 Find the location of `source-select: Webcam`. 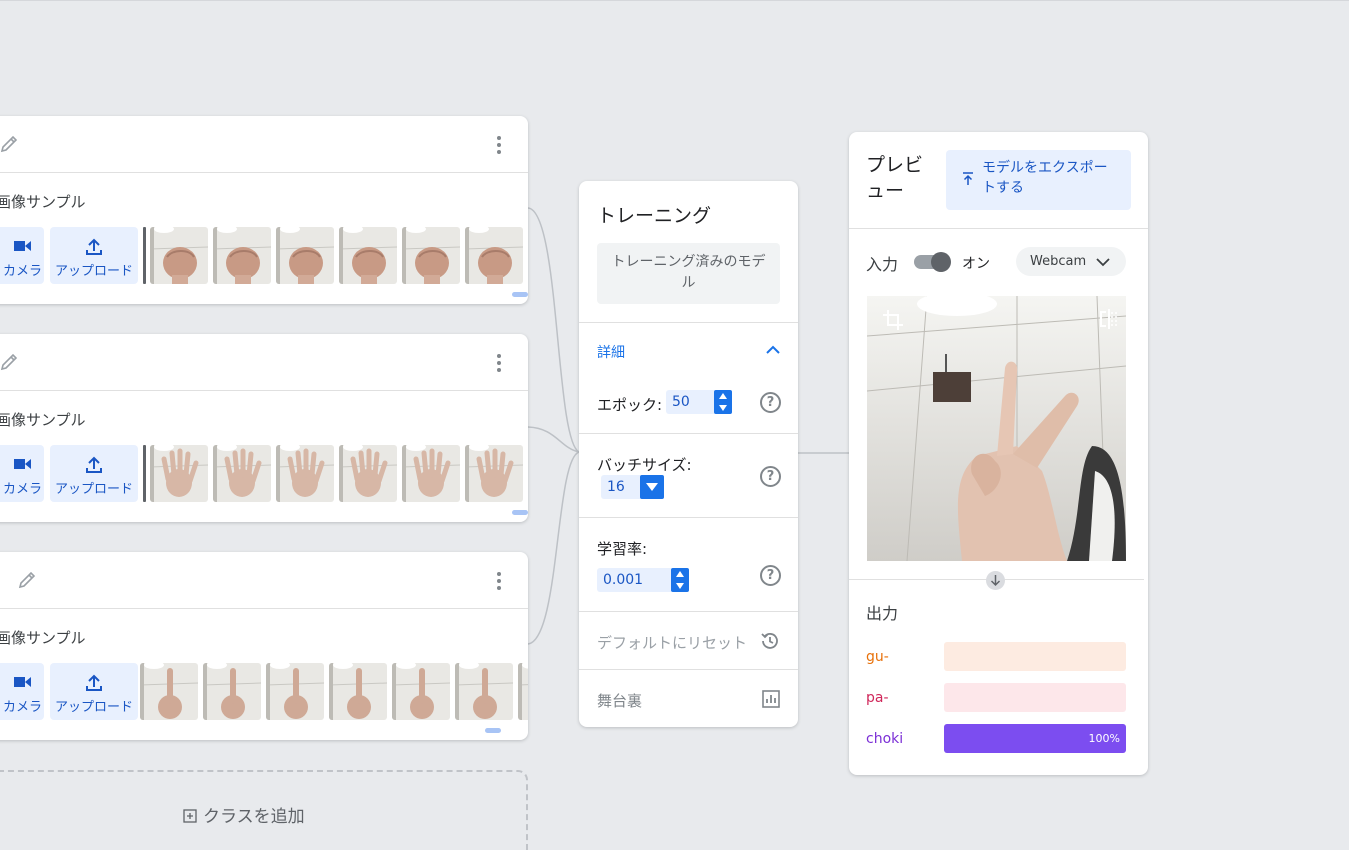

source-select: Webcam is located at coordinates (1071, 261).